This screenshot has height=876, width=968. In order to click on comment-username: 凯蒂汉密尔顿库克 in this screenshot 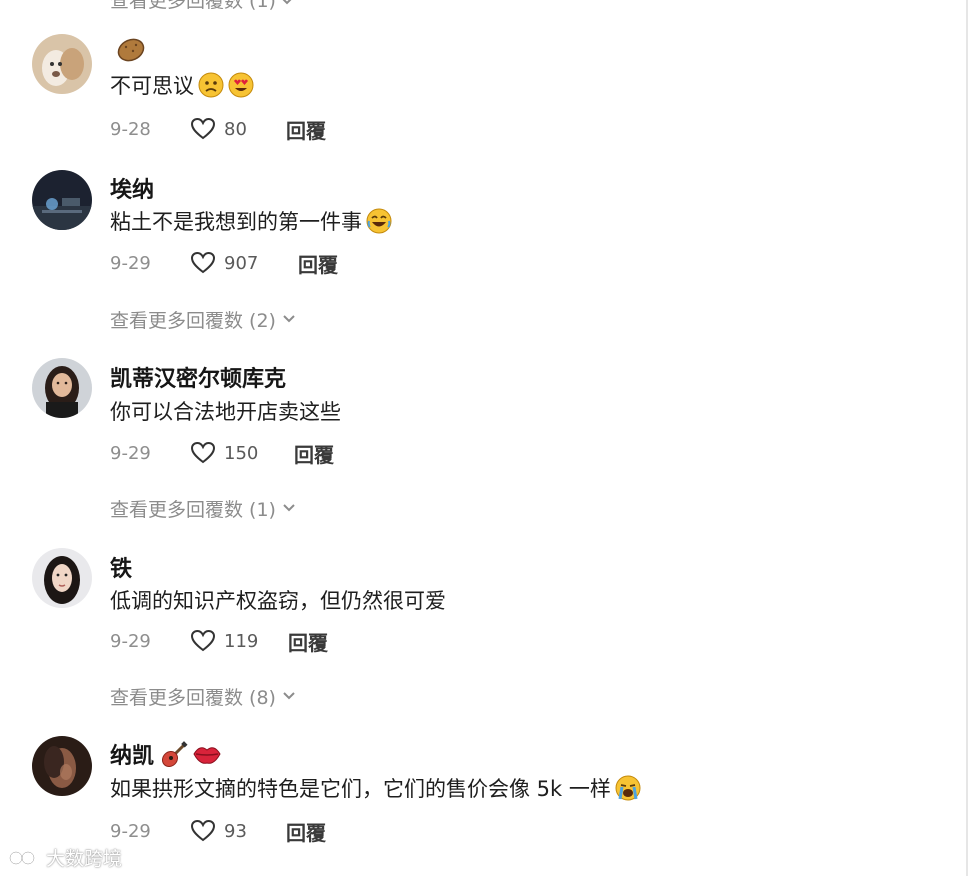, I will do `click(198, 377)`.